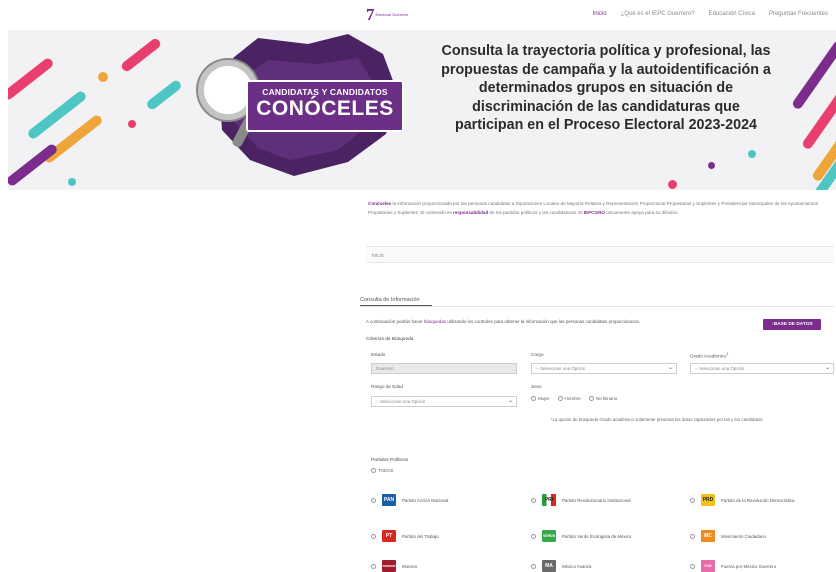 This screenshot has width=836, height=572. I want to click on iepc-logo: 7 Electoral Guerrero, so click(390, 15).